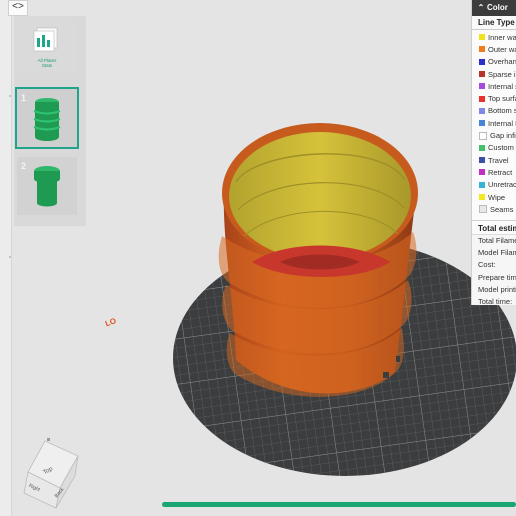  I want to click on divider, so click(494, 220).